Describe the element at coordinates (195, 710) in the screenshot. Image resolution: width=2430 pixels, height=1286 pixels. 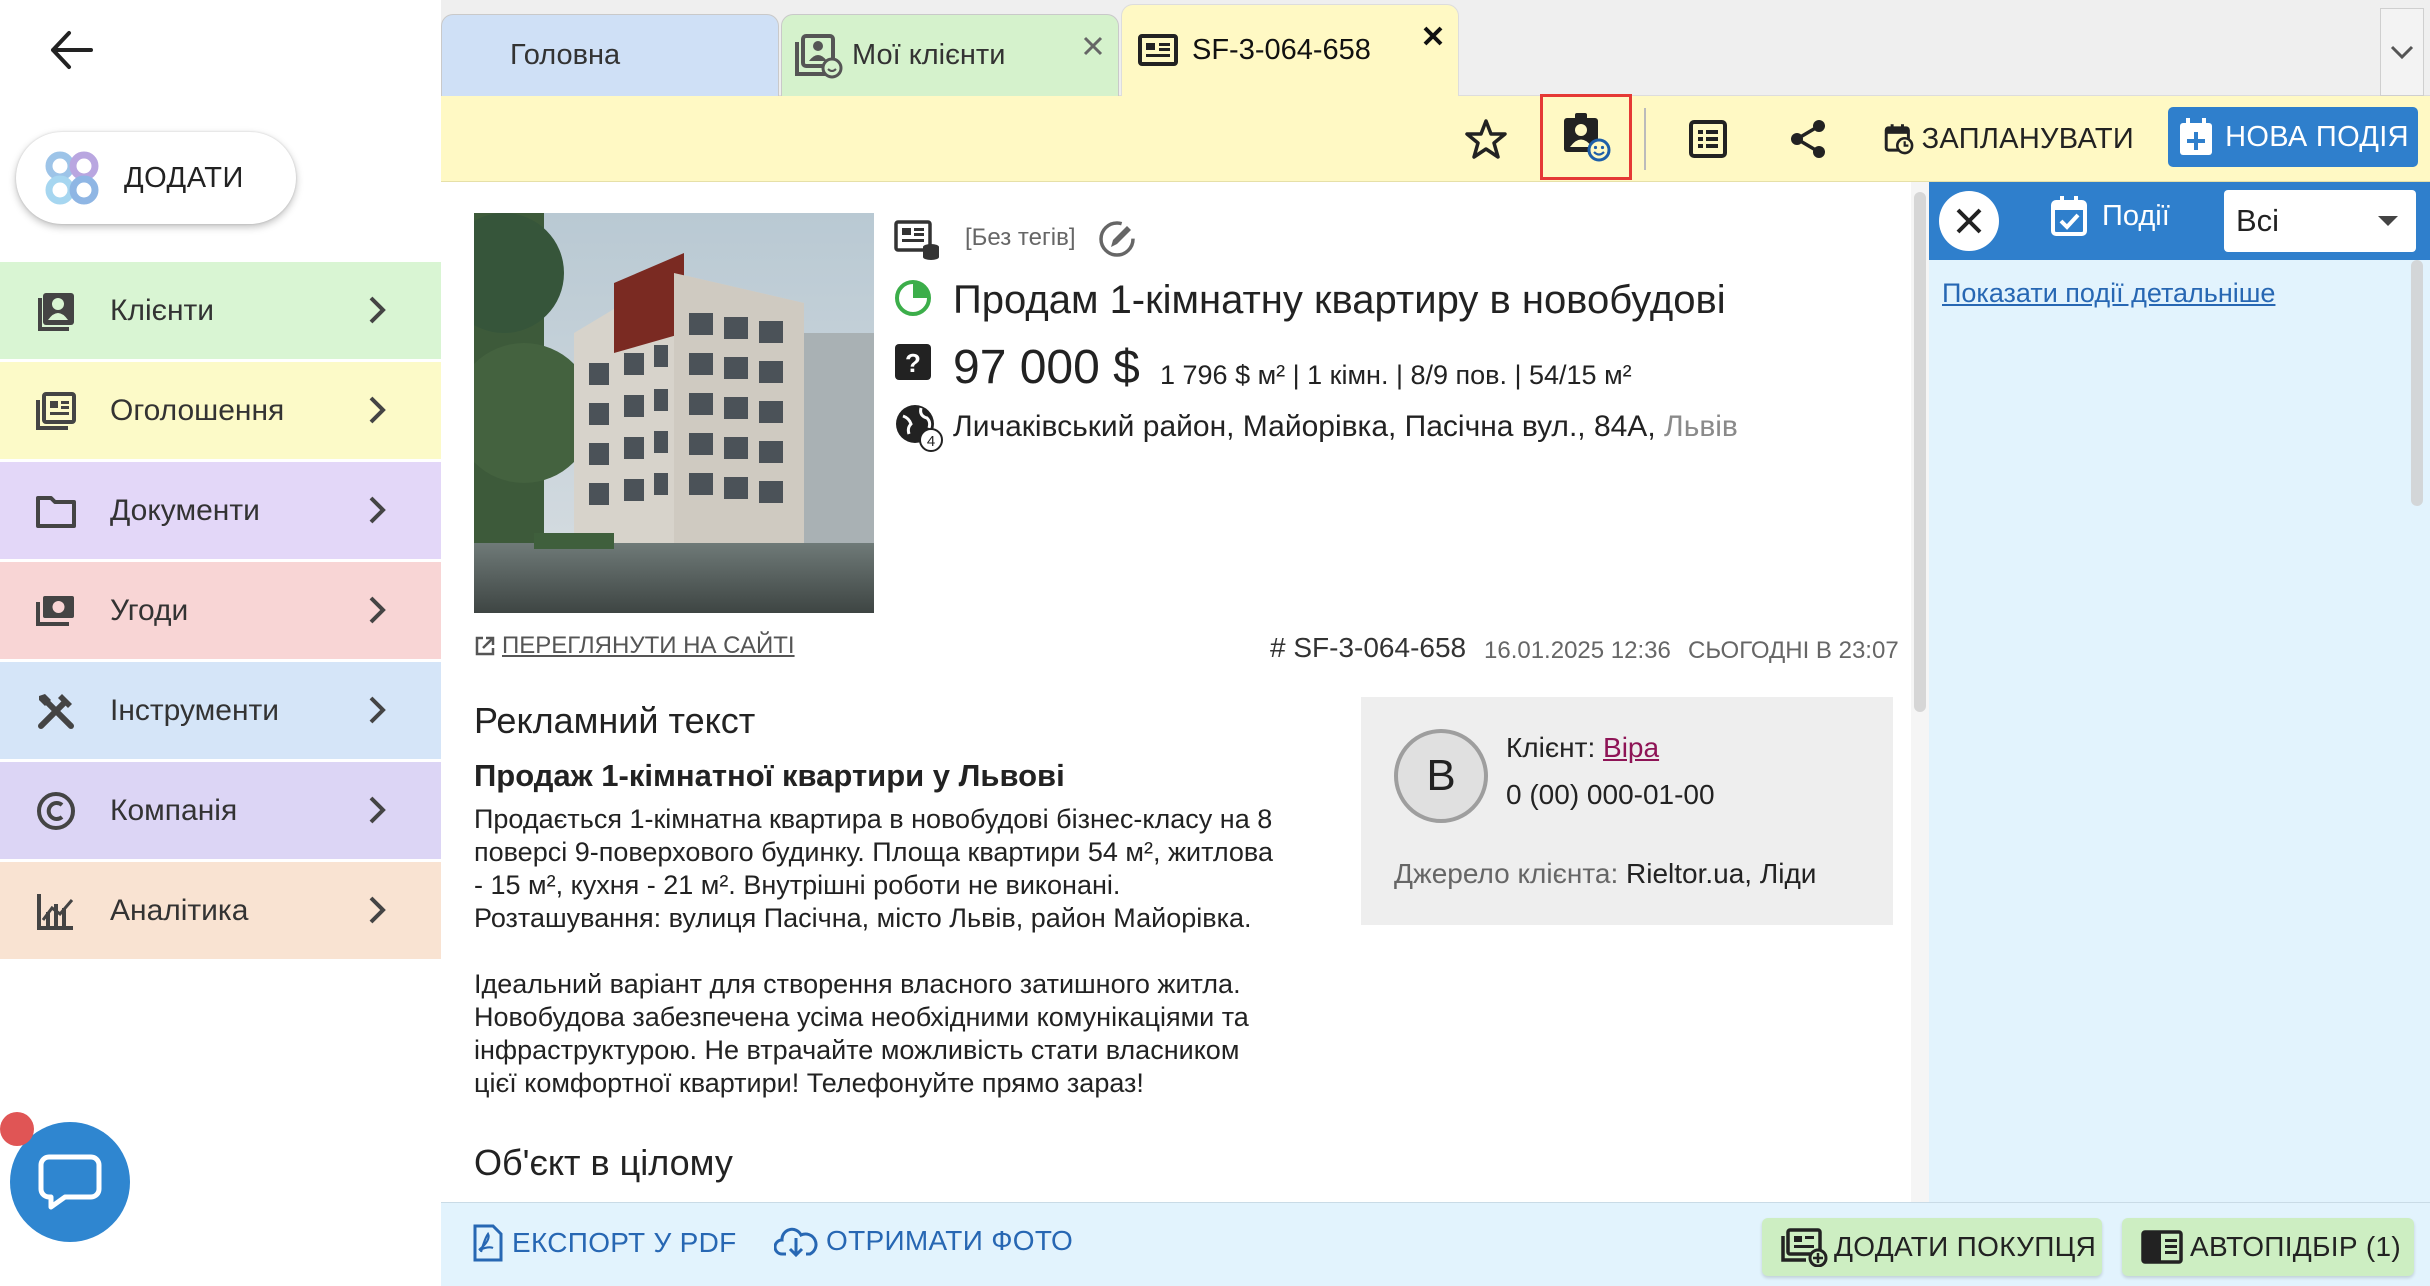
I see `sidebar-item-label: Інструменти` at that location.